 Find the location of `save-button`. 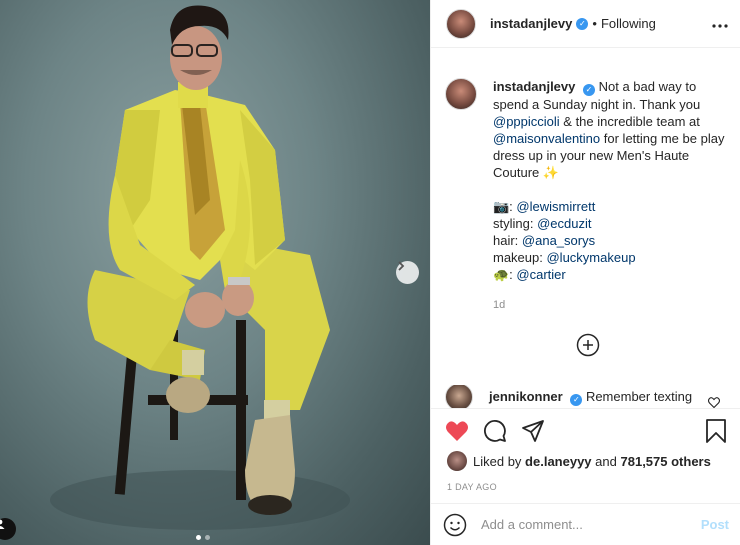

save-button is located at coordinates (716, 431).